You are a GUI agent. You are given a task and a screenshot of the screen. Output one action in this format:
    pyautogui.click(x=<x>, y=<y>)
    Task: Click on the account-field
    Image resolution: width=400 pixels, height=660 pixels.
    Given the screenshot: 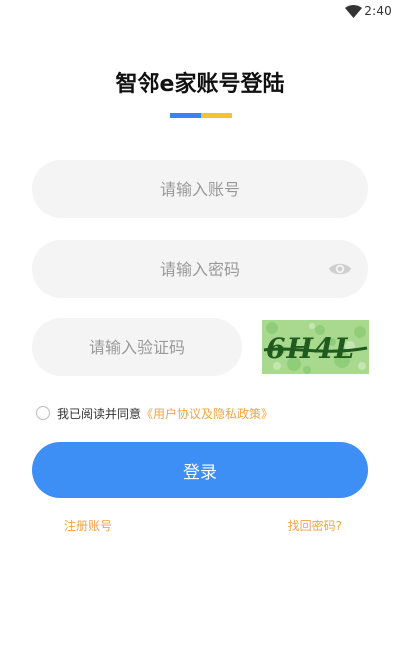 What is the action you would take?
    pyautogui.click(x=200, y=189)
    